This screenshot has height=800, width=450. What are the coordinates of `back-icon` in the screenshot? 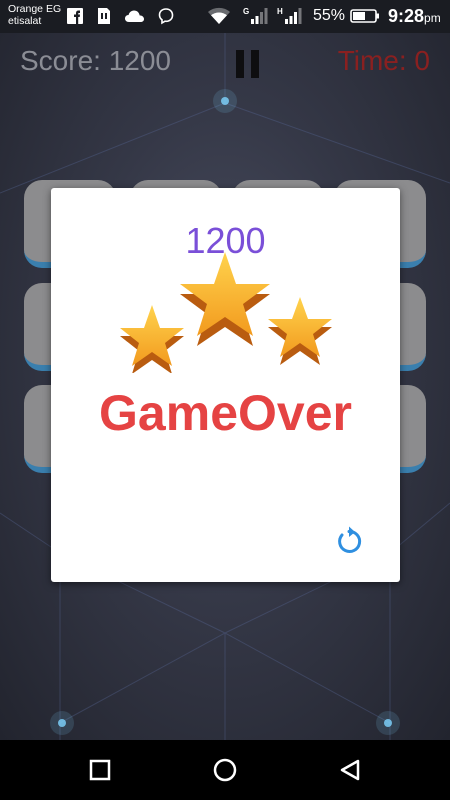 It's located at (350, 770).